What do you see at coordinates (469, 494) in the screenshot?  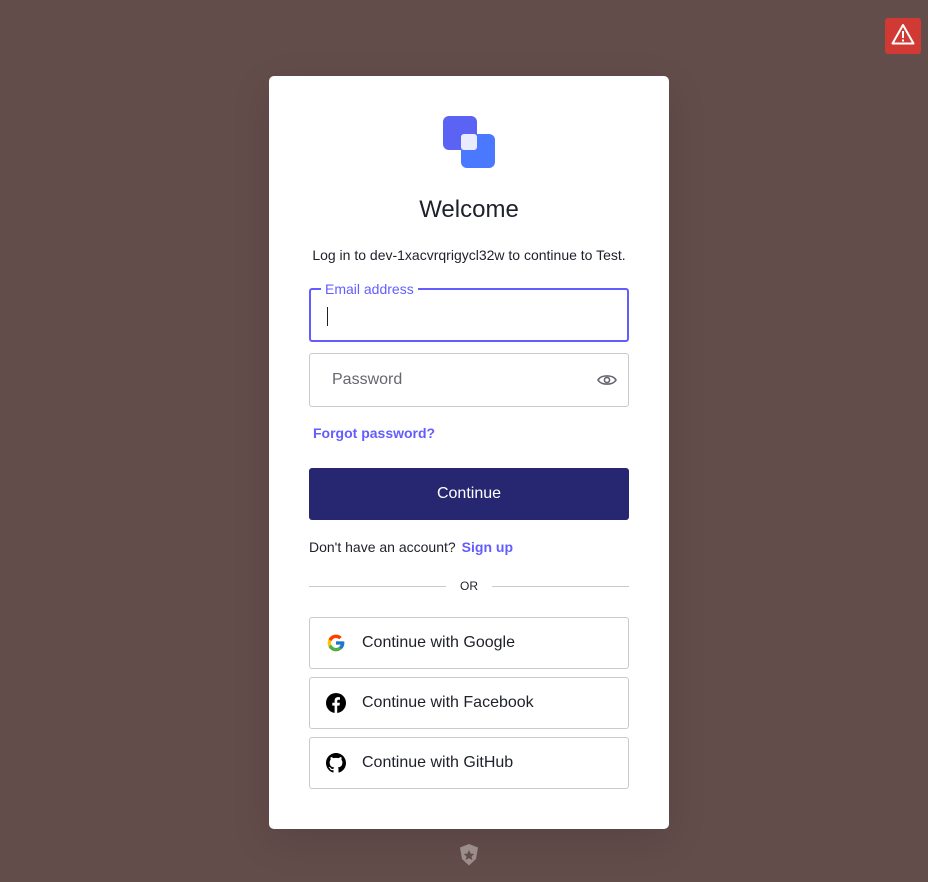 I see `continue-button: Continue` at bounding box center [469, 494].